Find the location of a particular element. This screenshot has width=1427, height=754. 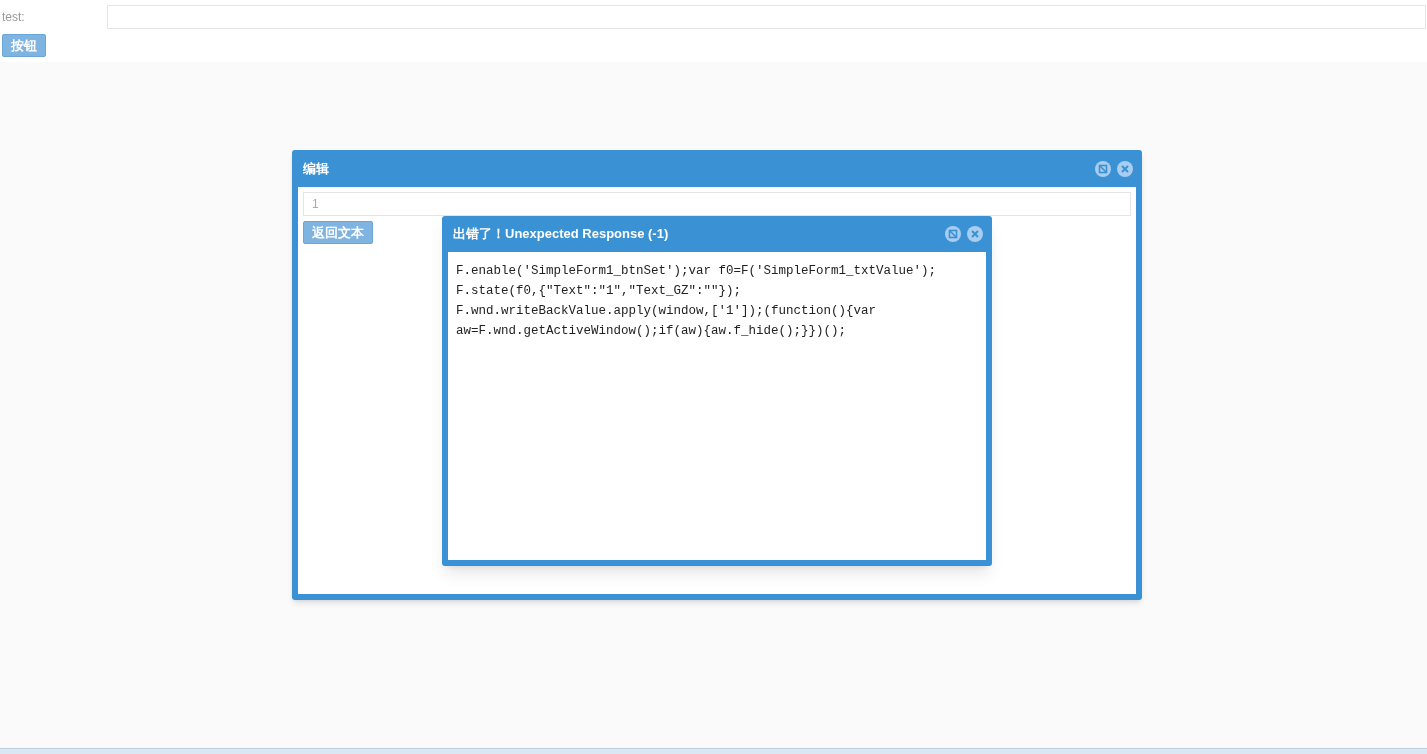

return-text-button: 返回文本 is located at coordinates (338, 232).